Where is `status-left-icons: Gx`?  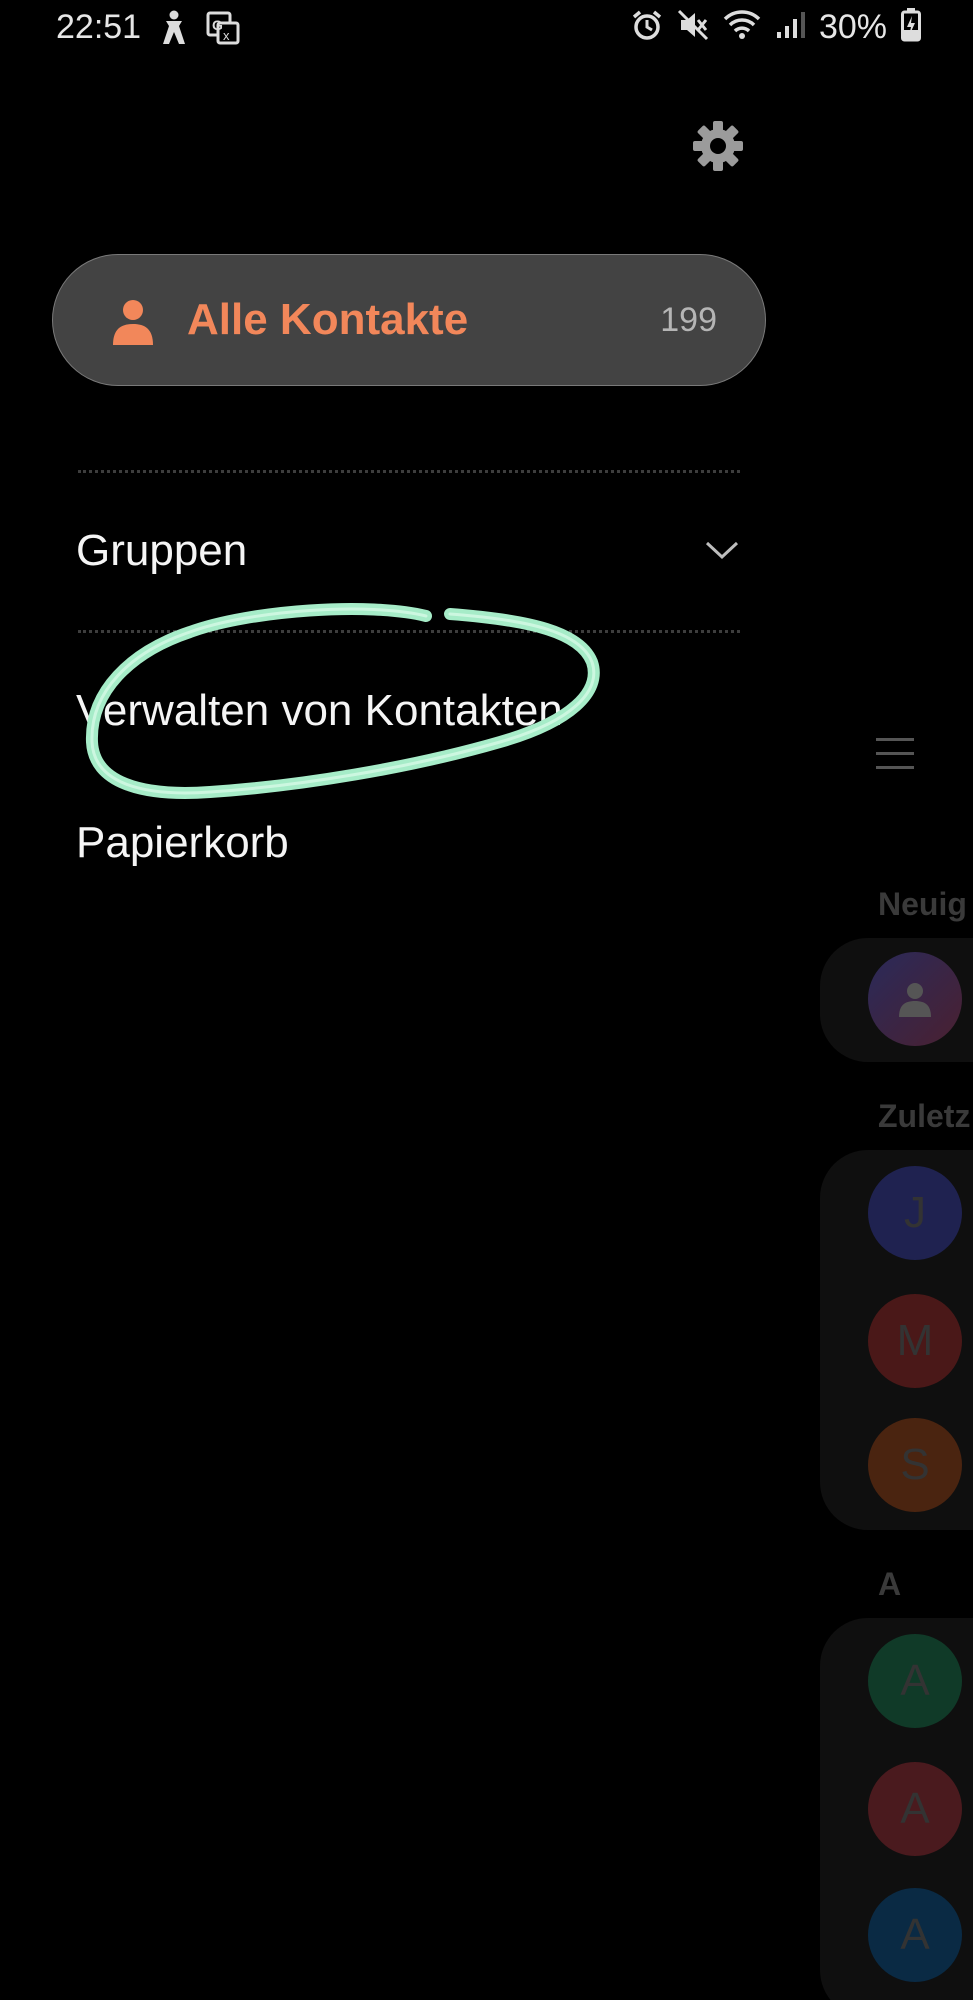
status-left-icons: Gx is located at coordinates (200, 30).